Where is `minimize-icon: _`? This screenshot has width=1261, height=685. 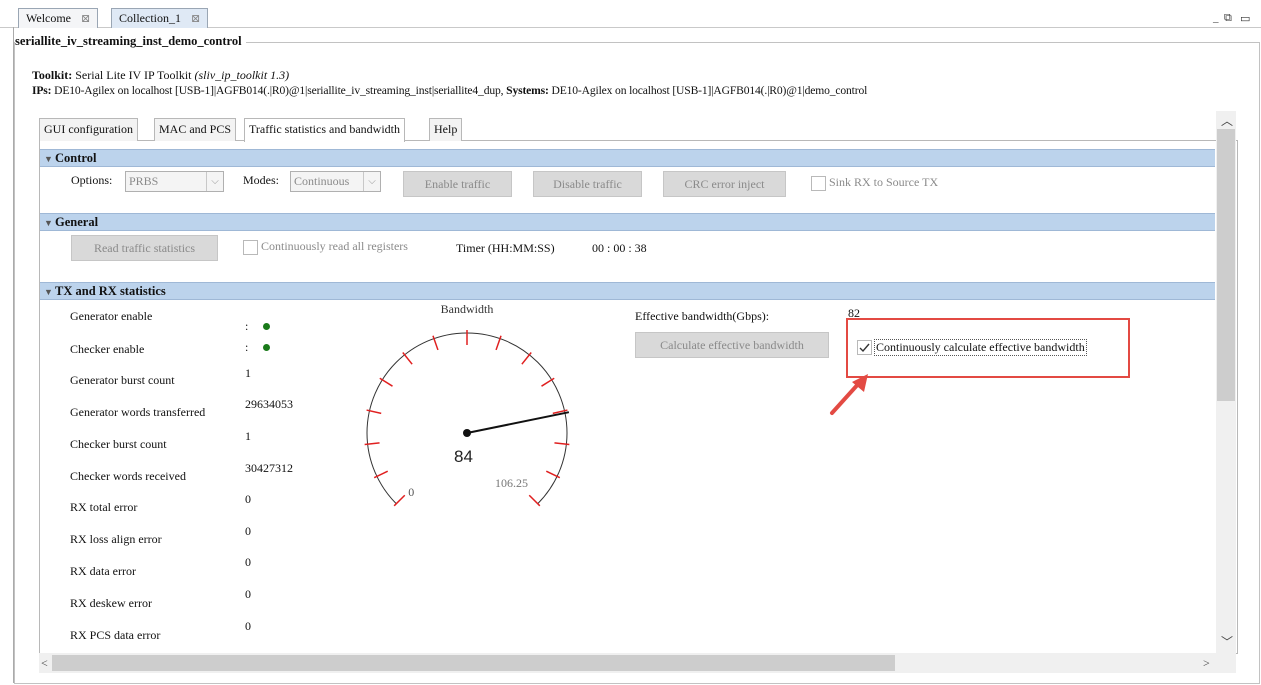 minimize-icon: _ is located at coordinates (1216, 18).